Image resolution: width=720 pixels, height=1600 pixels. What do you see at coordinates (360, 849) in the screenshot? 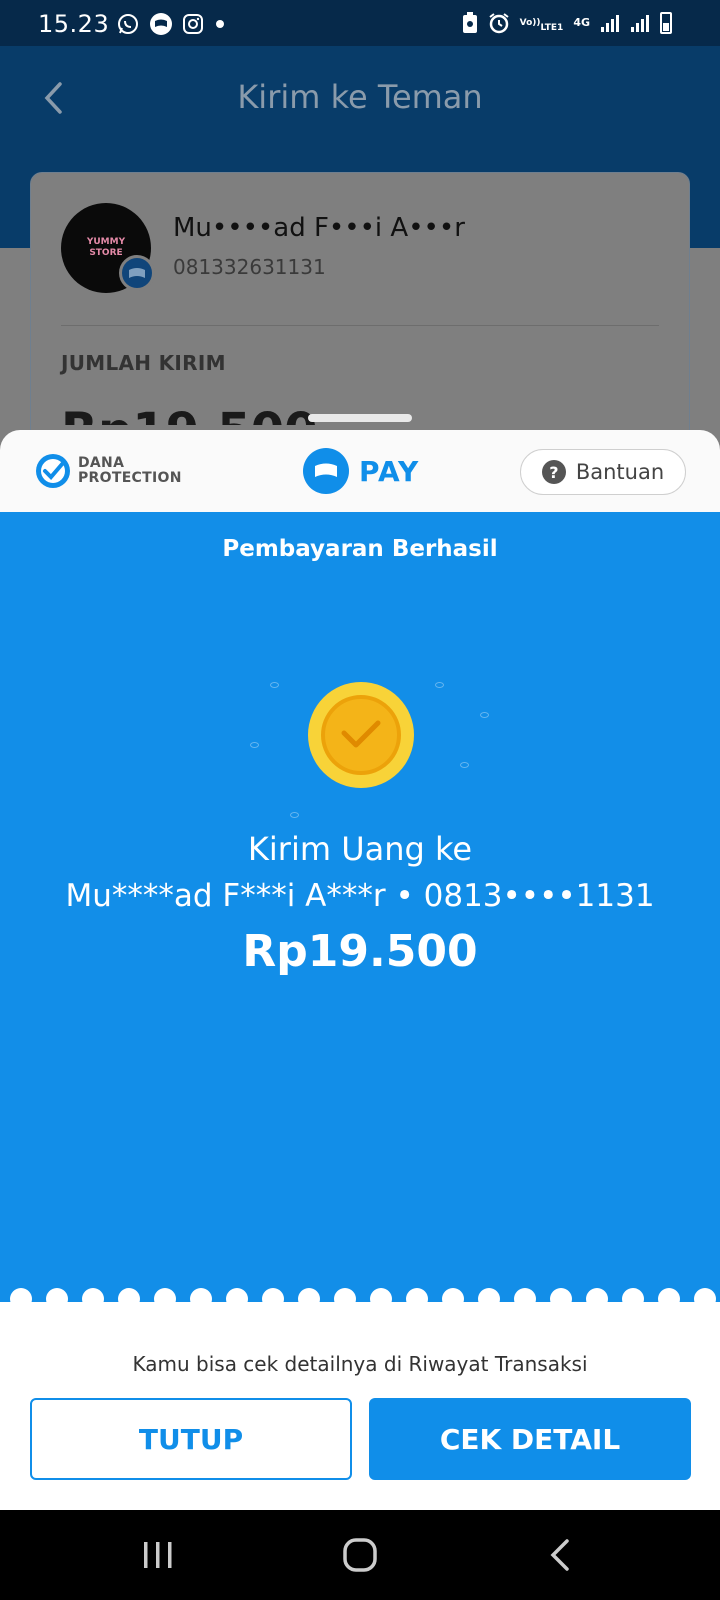
I see `send-title: Kirim Uang ke` at bounding box center [360, 849].